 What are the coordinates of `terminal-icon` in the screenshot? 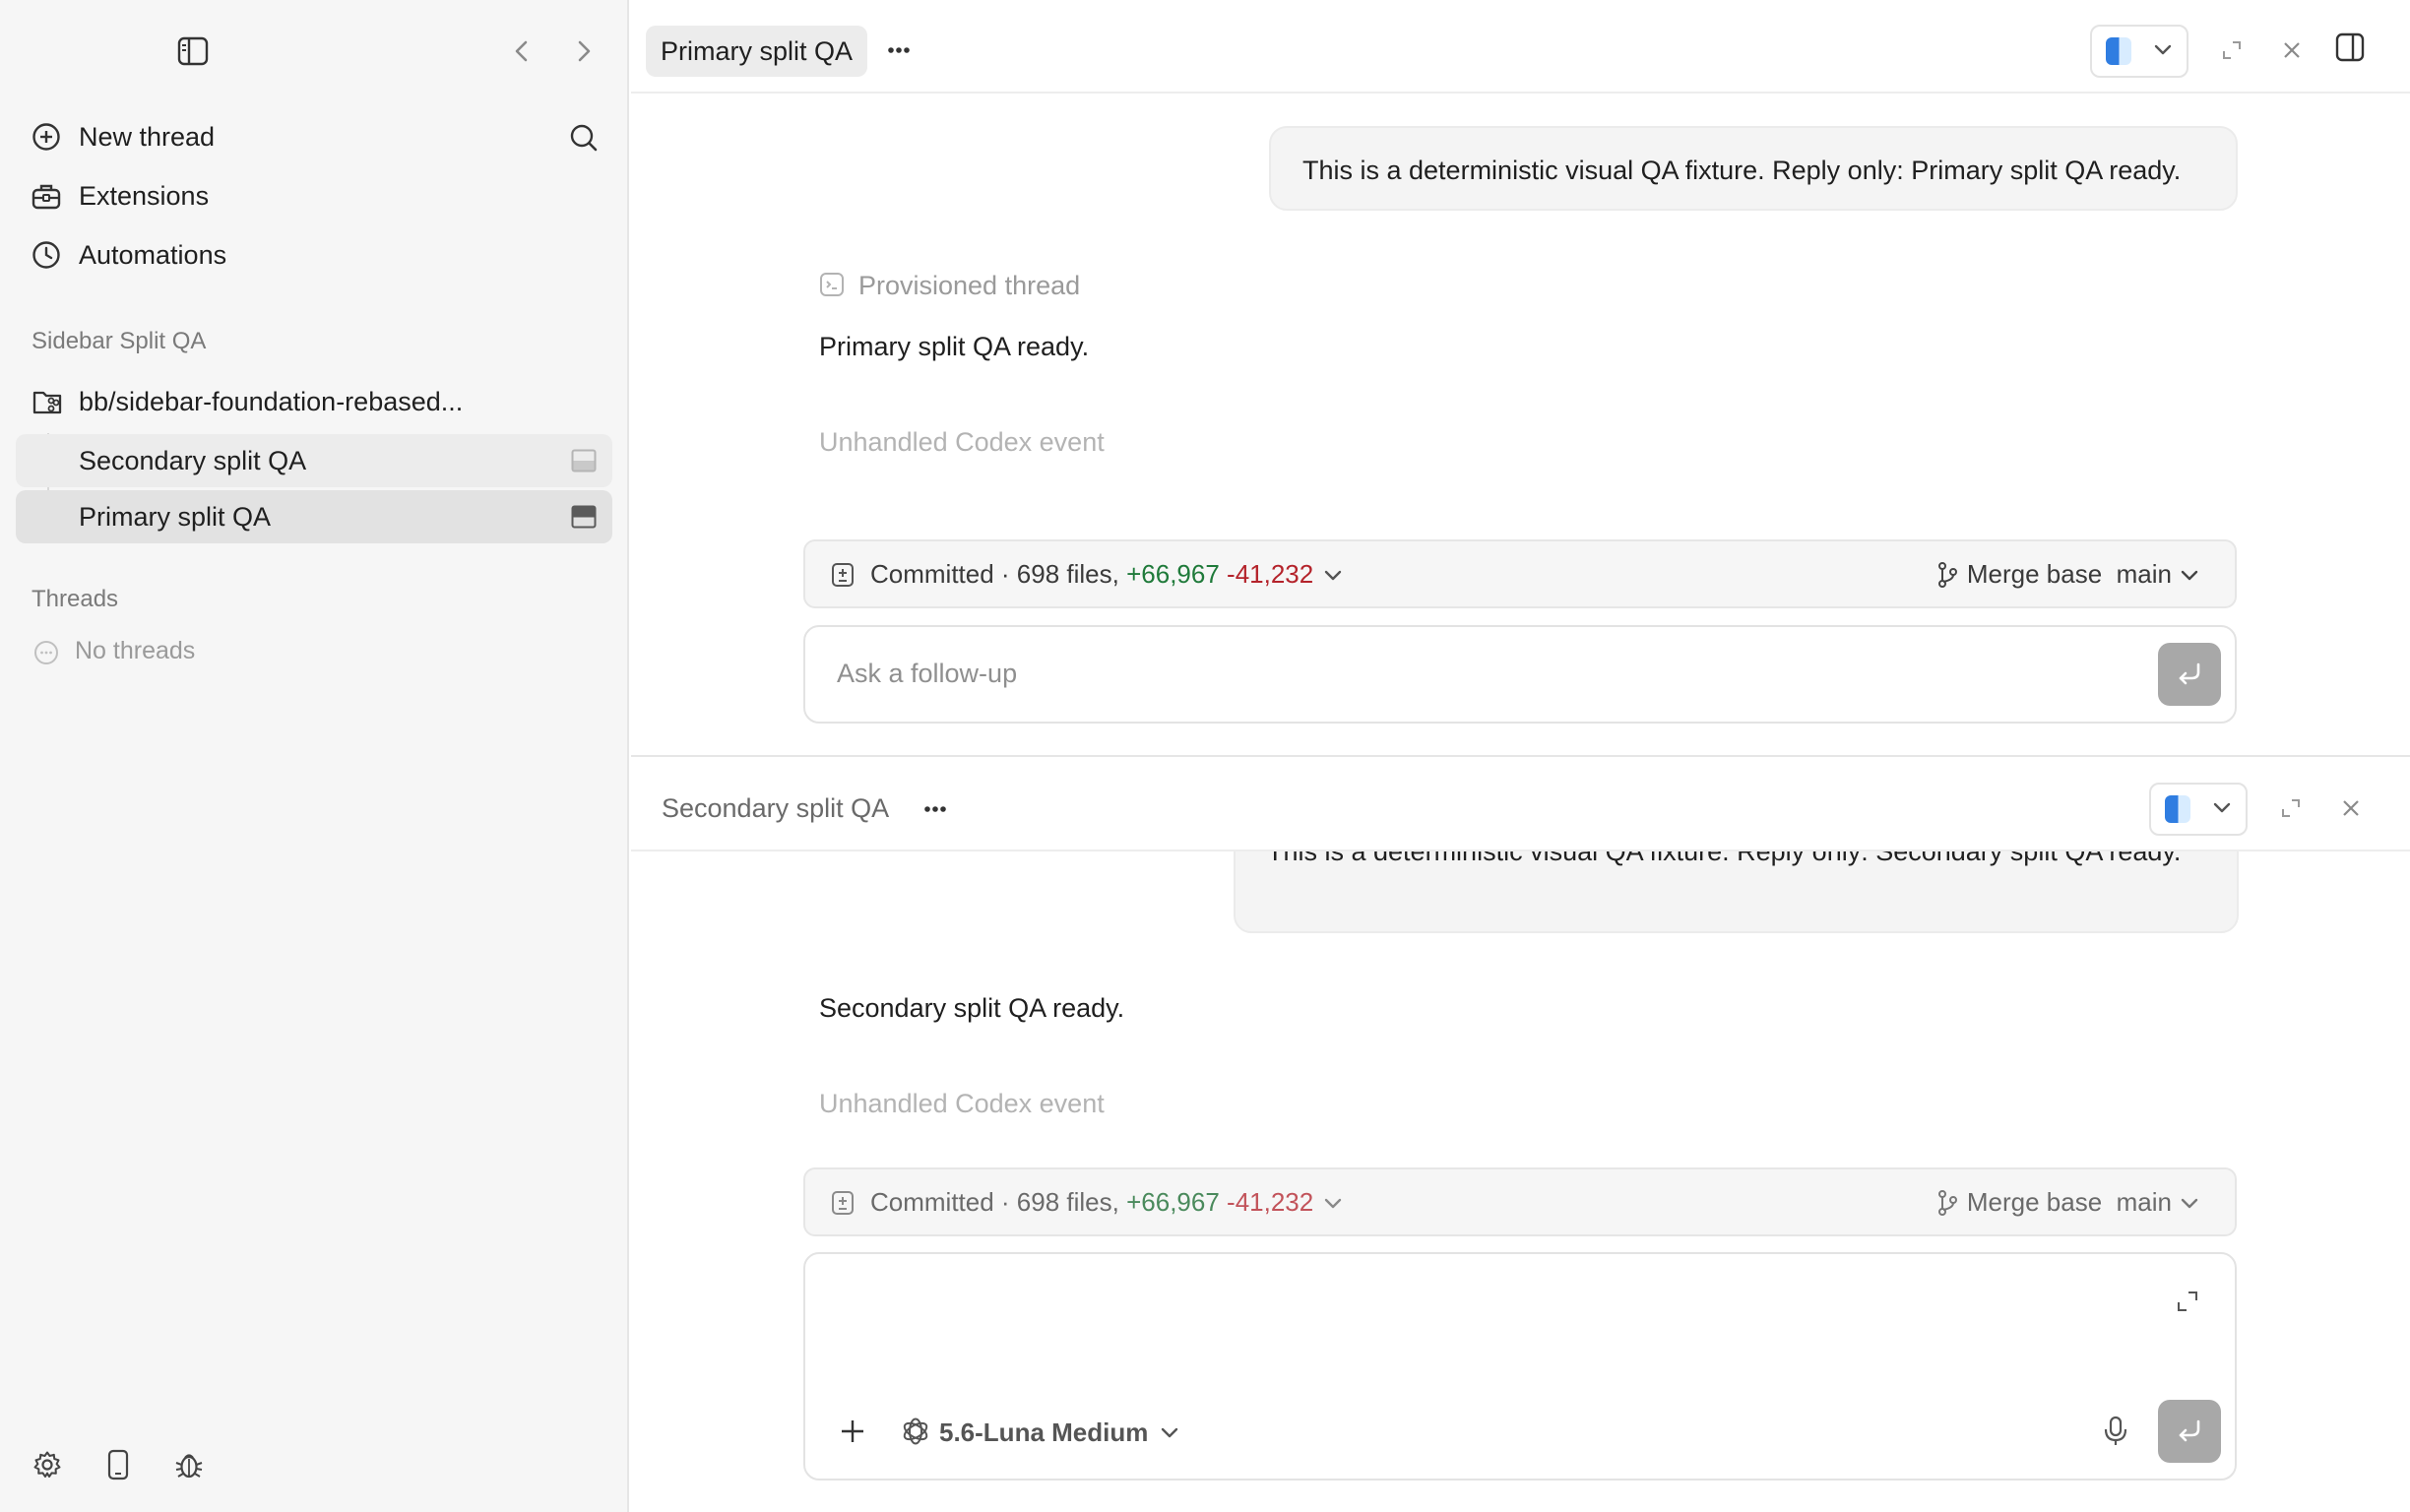 It's located at (832, 284).